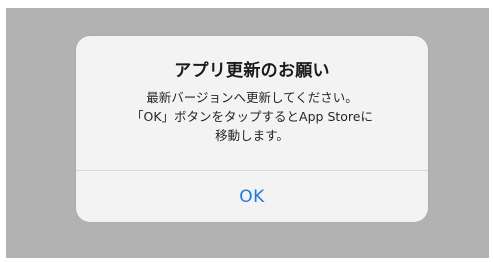 Image resolution: width=493 pixels, height=262 pixels. Describe the element at coordinates (252, 135) in the screenshot. I see `alert-message-line-3: 移動します。` at that location.